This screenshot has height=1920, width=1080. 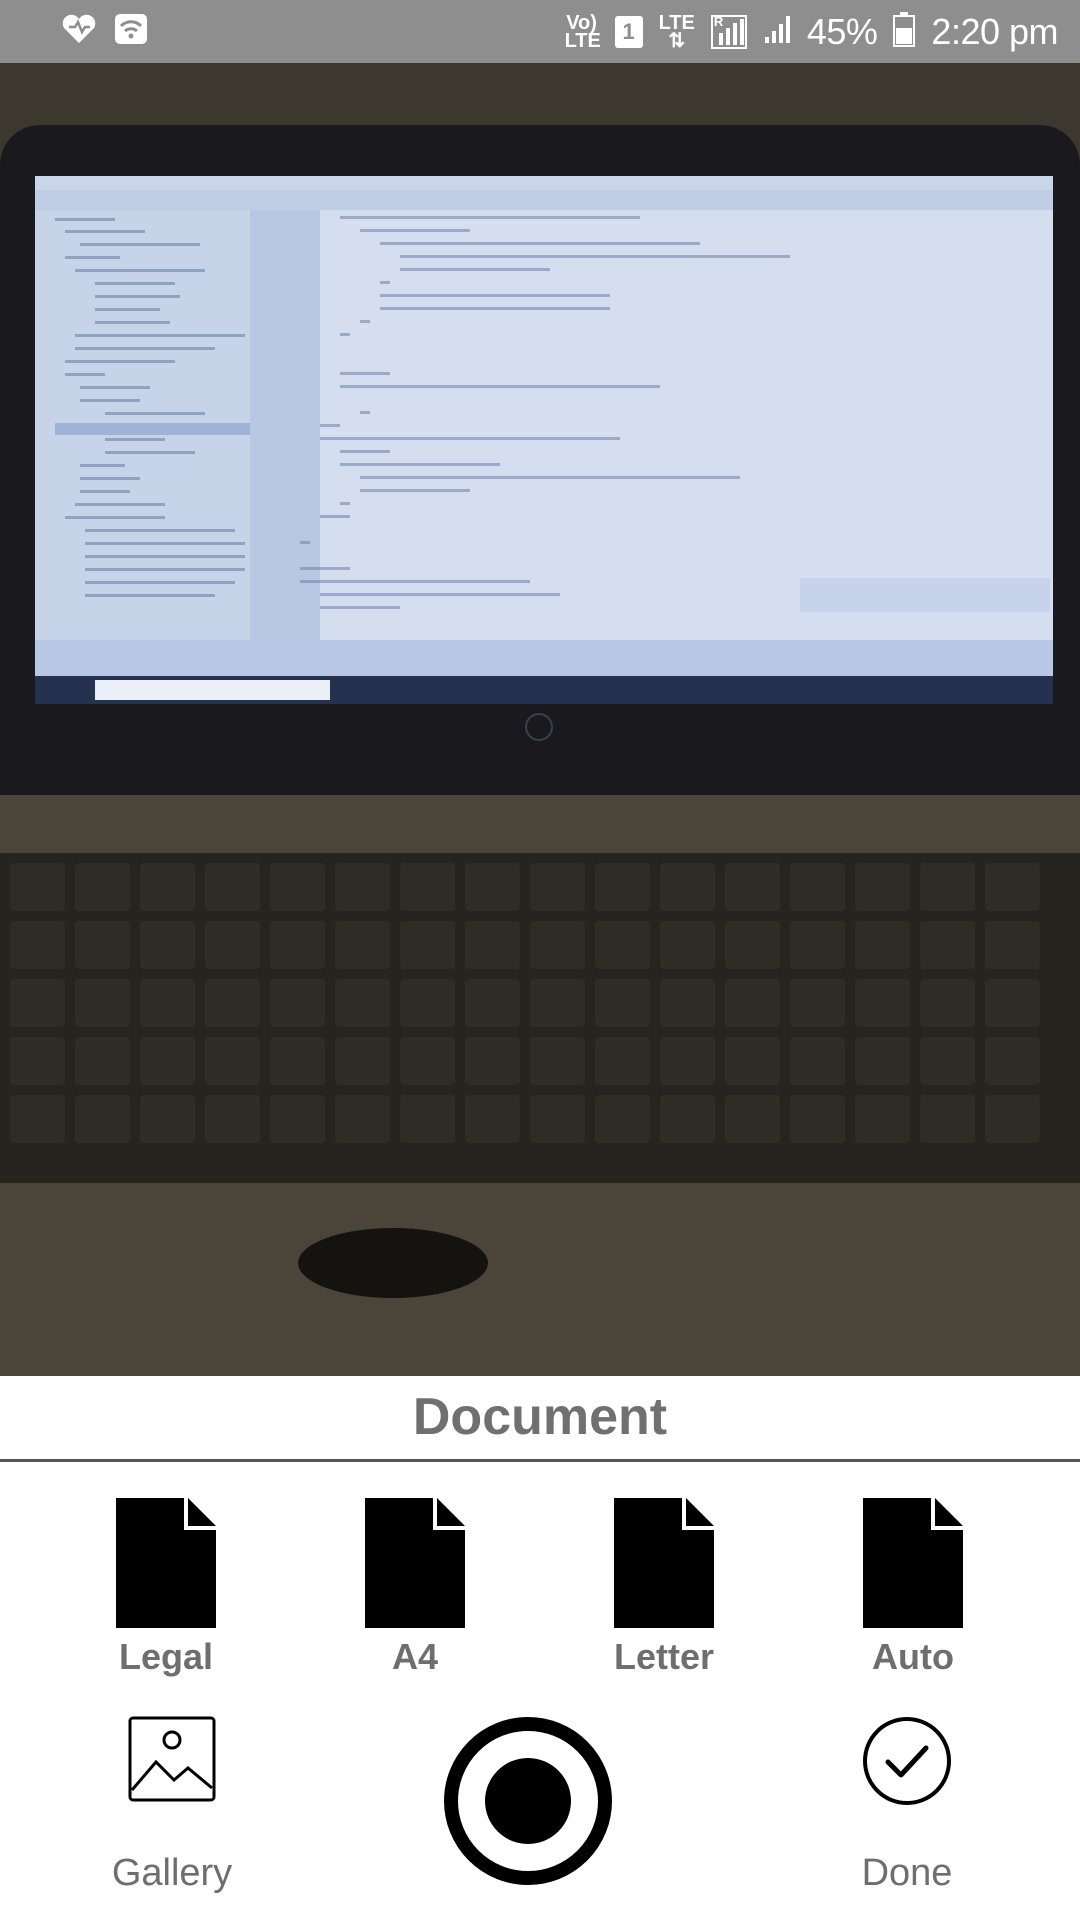 What do you see at coordinates (582, 31) in the screenshot?
I see `volte-icon: Vo) LTE` at bounding box center [582, 31].